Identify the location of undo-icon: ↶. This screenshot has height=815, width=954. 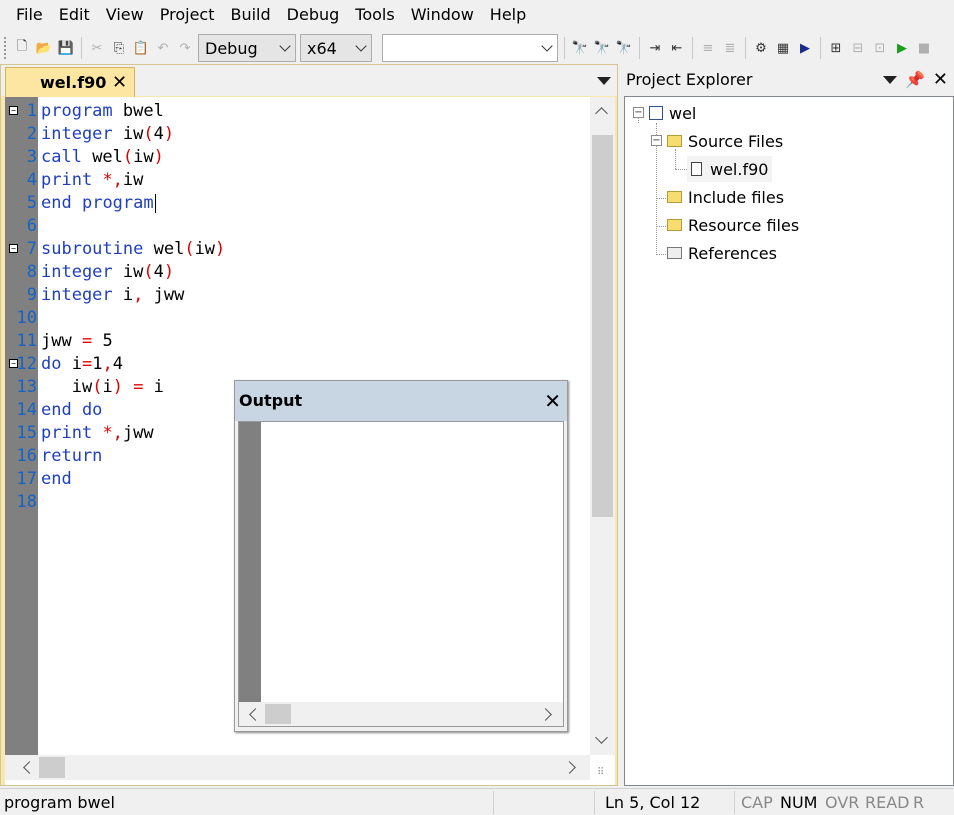
(163, 48).